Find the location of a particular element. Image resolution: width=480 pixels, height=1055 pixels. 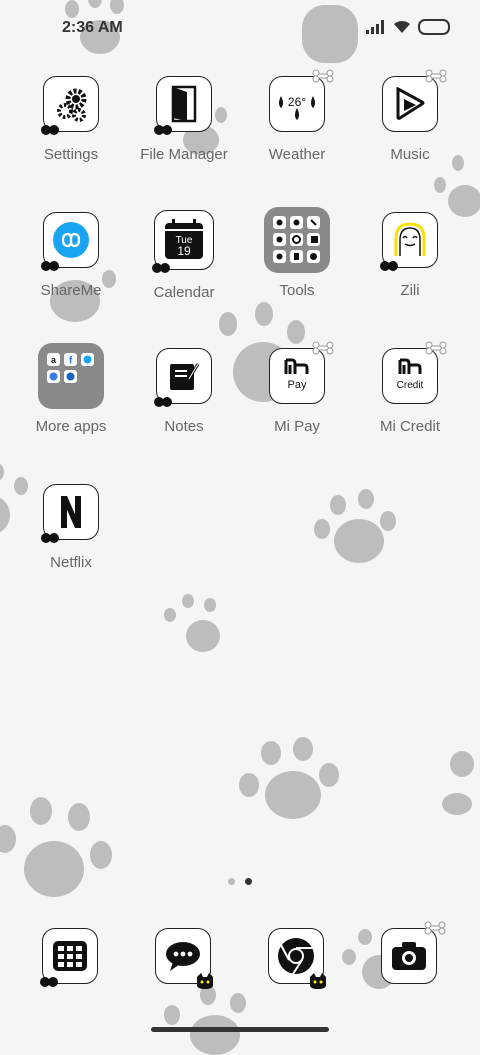

app-netflix: Netflix is located at coordinates (71, 527).